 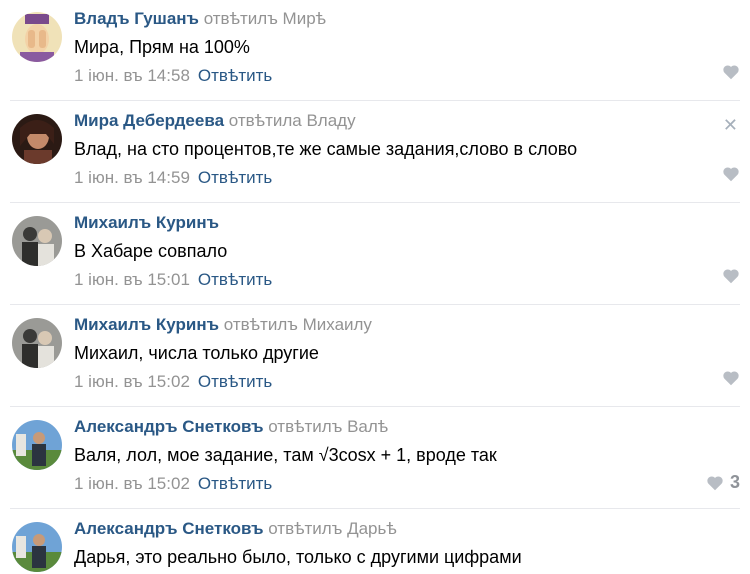 I want to click on comment-text: В Хабаре совпало, so click(x=151, y=251).